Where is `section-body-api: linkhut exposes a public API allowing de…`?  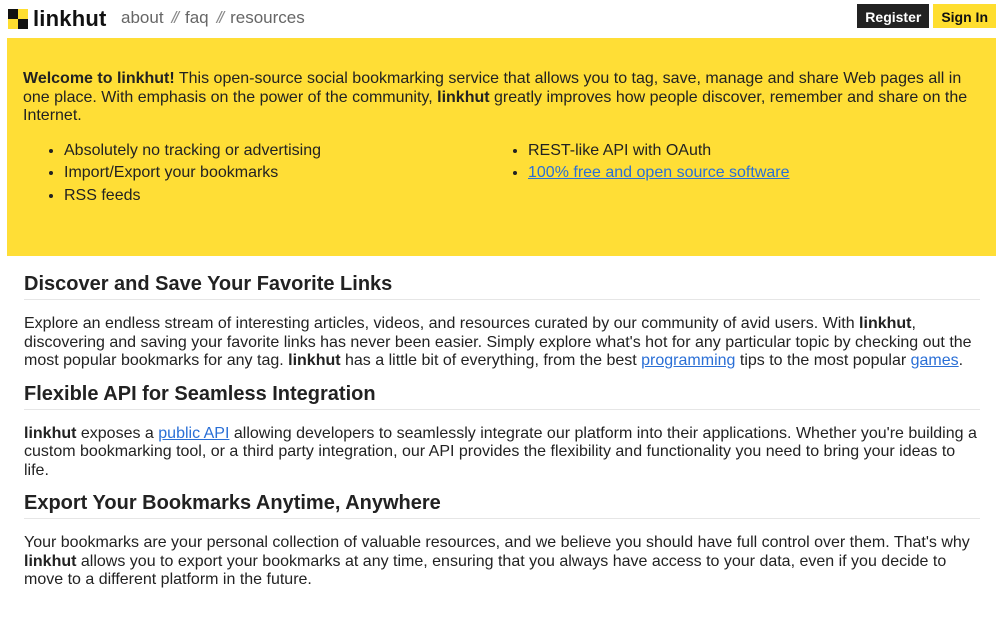
section-body-api: linkhut exposes a public API allowing de… is located at coordinates (500, 451).